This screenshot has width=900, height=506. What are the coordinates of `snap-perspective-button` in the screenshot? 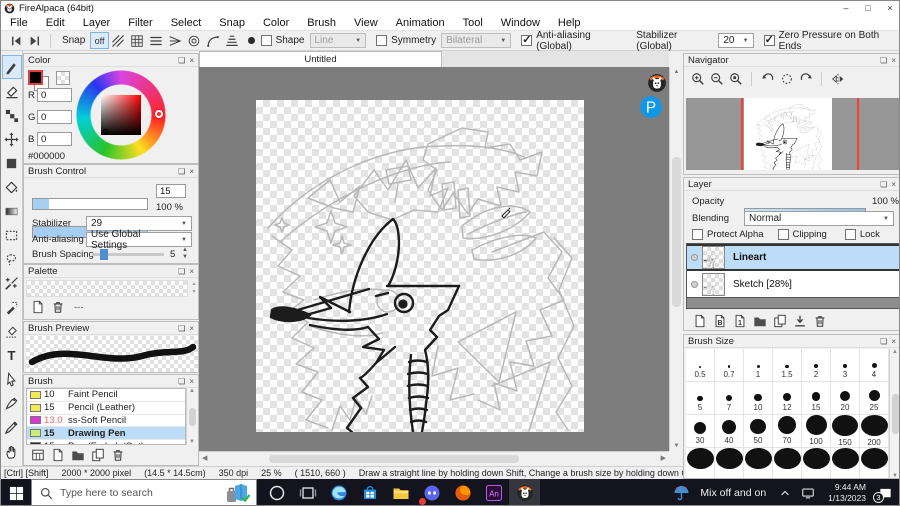 It's located at (232, 40).